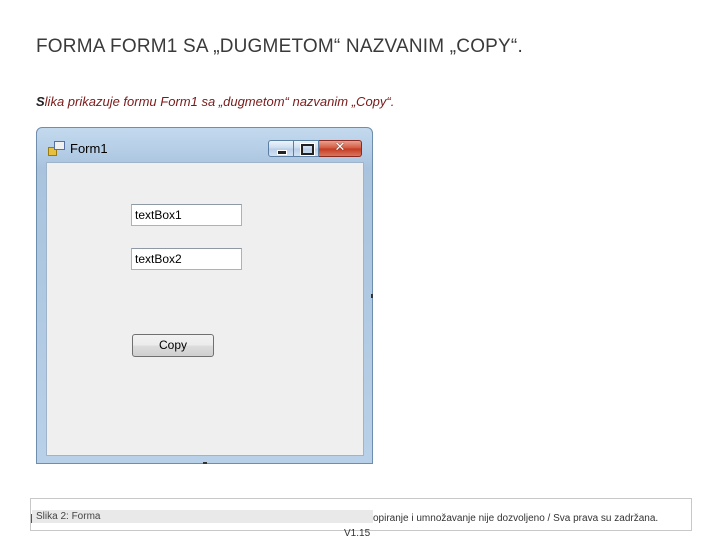  I want to click on close-icon: ✕, so click(340, 147).